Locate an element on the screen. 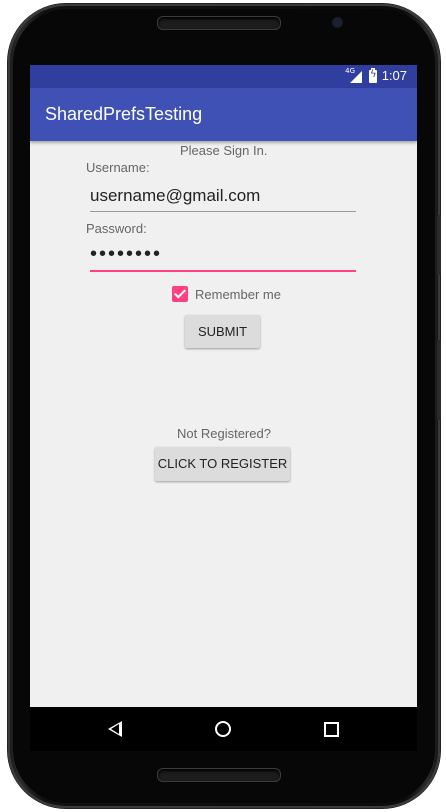  navigation-bar is located at coordinates (223, 729).